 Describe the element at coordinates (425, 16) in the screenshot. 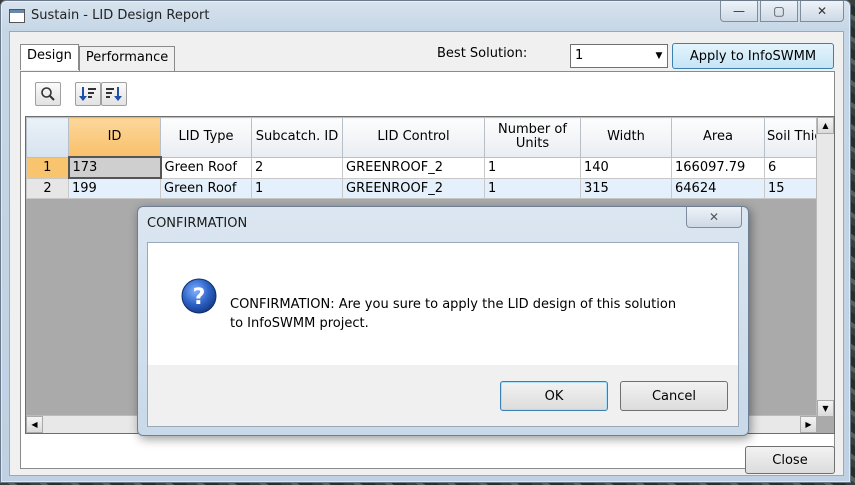

I see `title-bar: Sustain - LID Design Report — ▢ ✕` at that location.